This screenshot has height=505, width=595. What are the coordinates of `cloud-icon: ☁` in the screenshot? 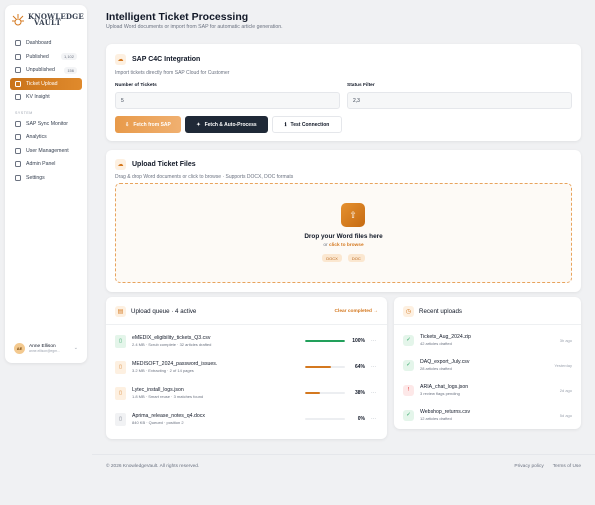 It's located at (120, 59).